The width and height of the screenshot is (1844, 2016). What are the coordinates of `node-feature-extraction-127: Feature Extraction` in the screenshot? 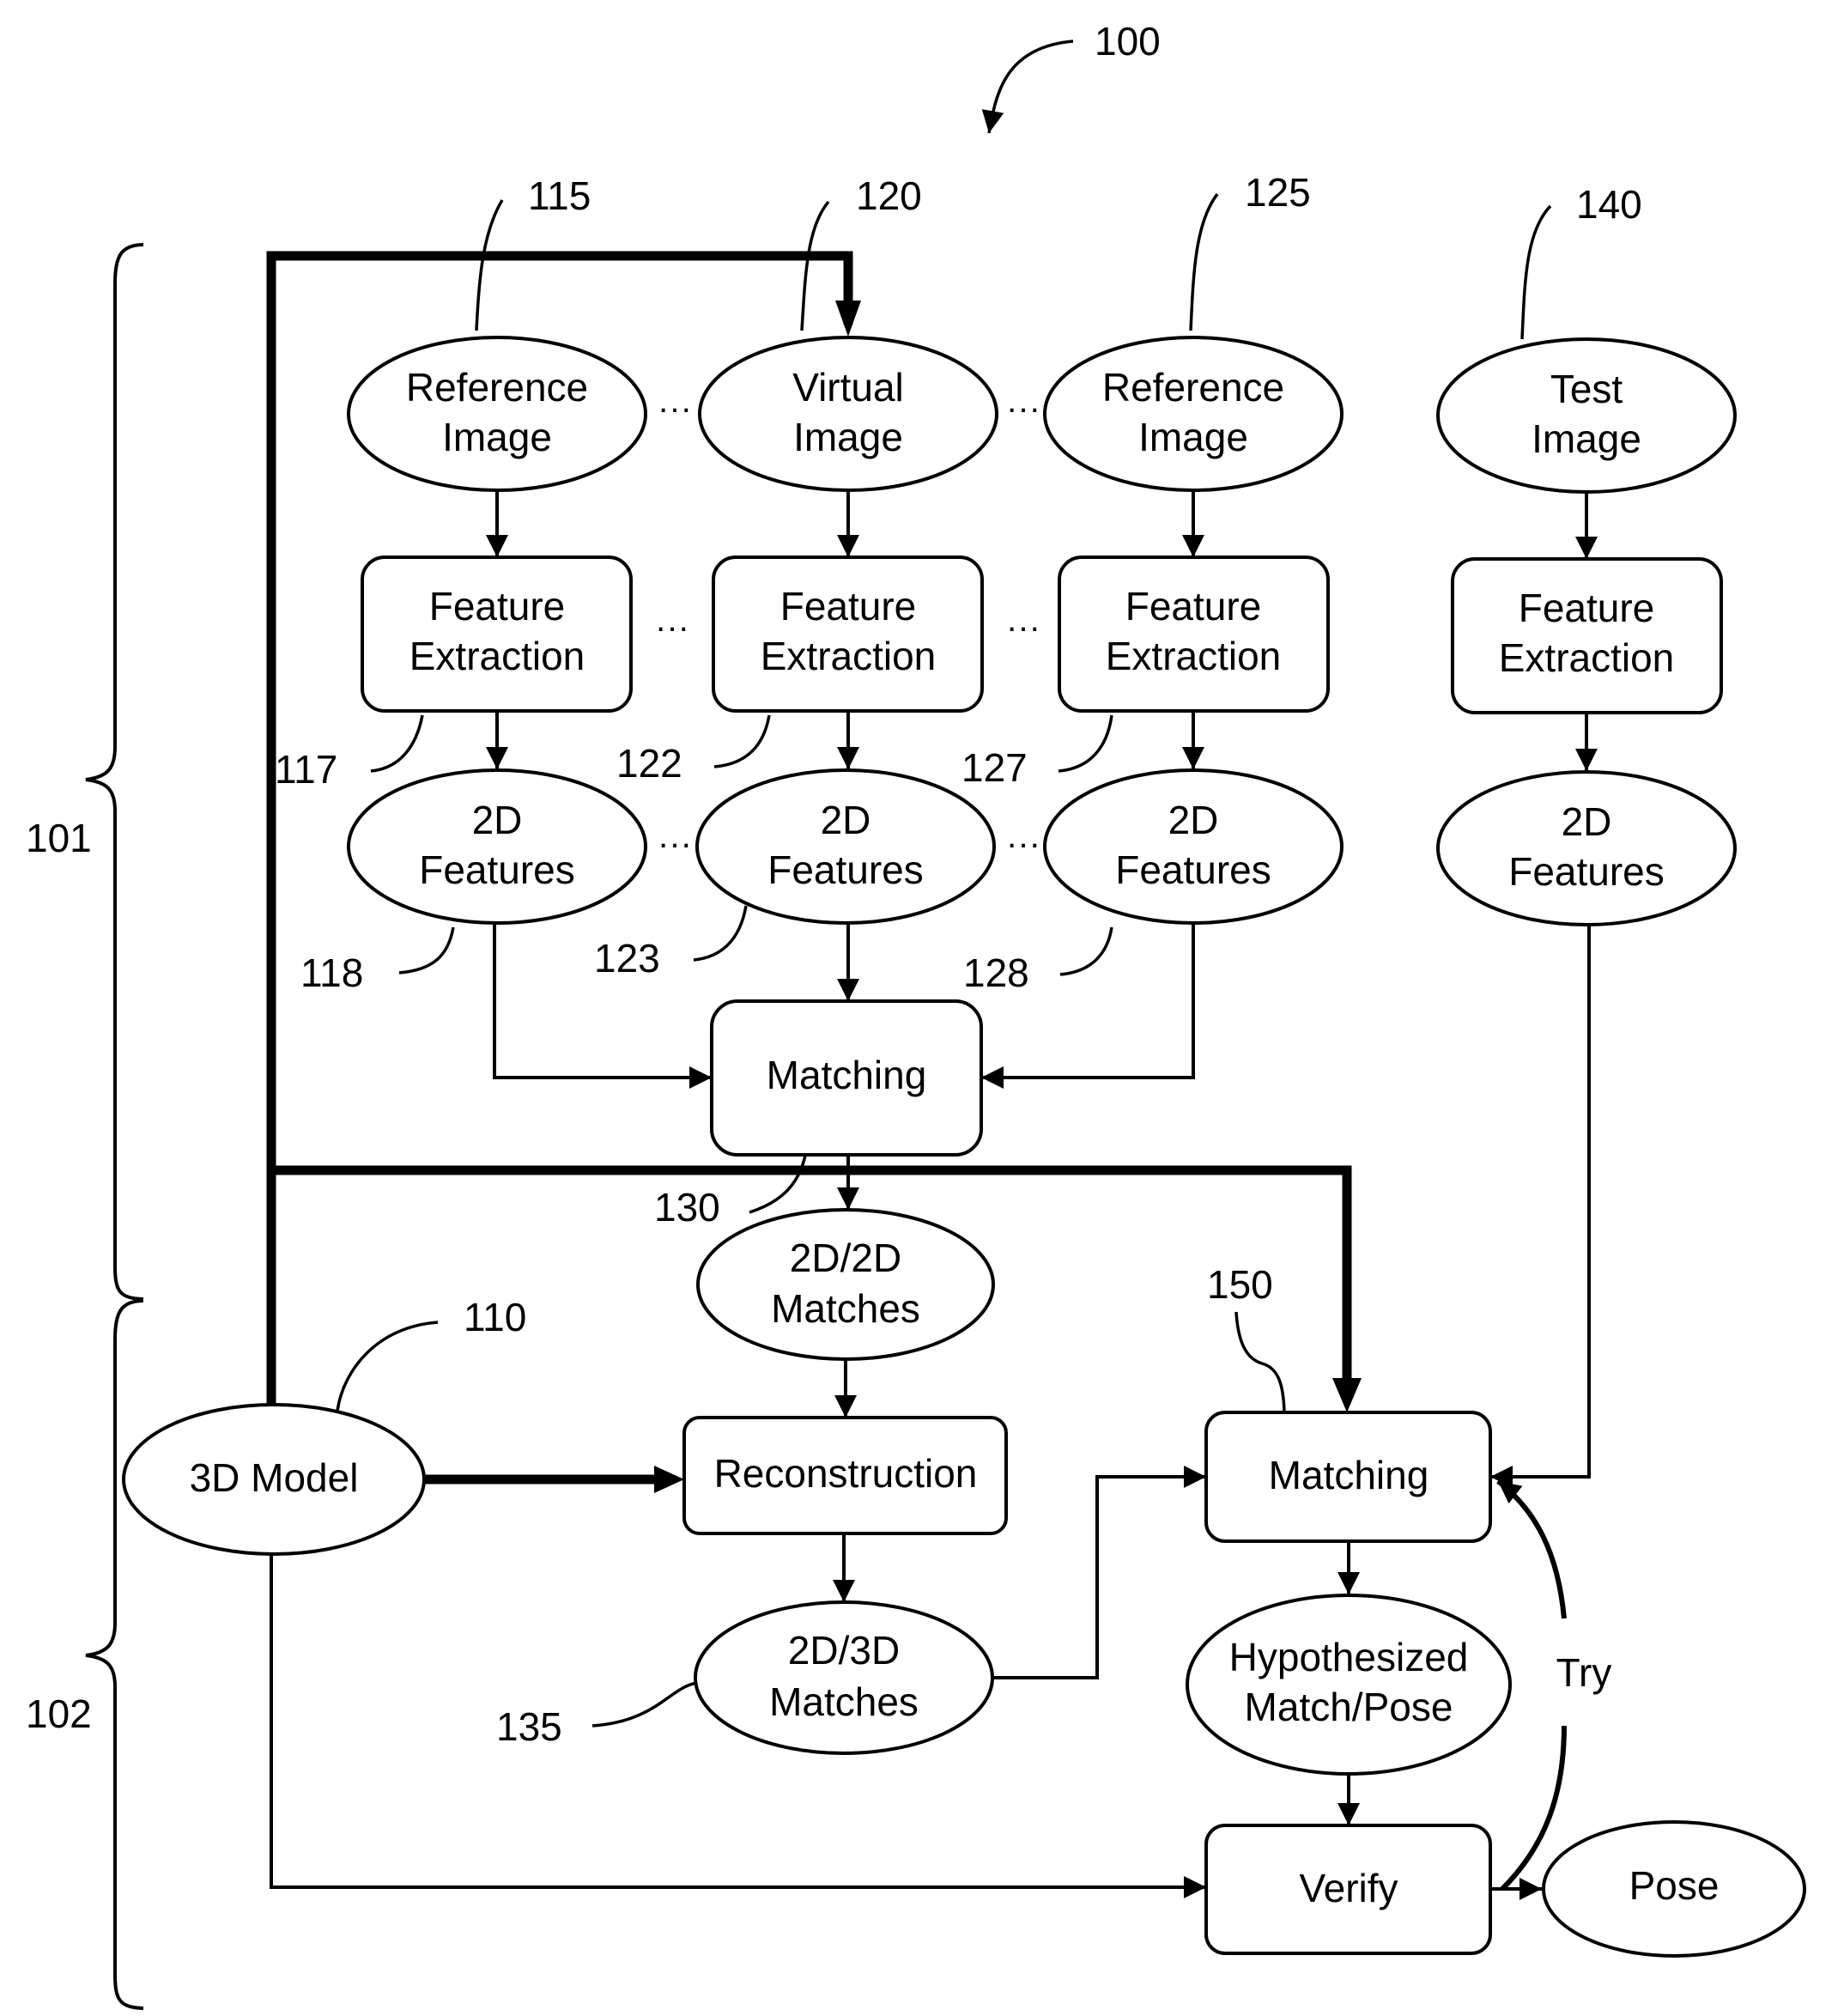 It's located at (1194, 634).